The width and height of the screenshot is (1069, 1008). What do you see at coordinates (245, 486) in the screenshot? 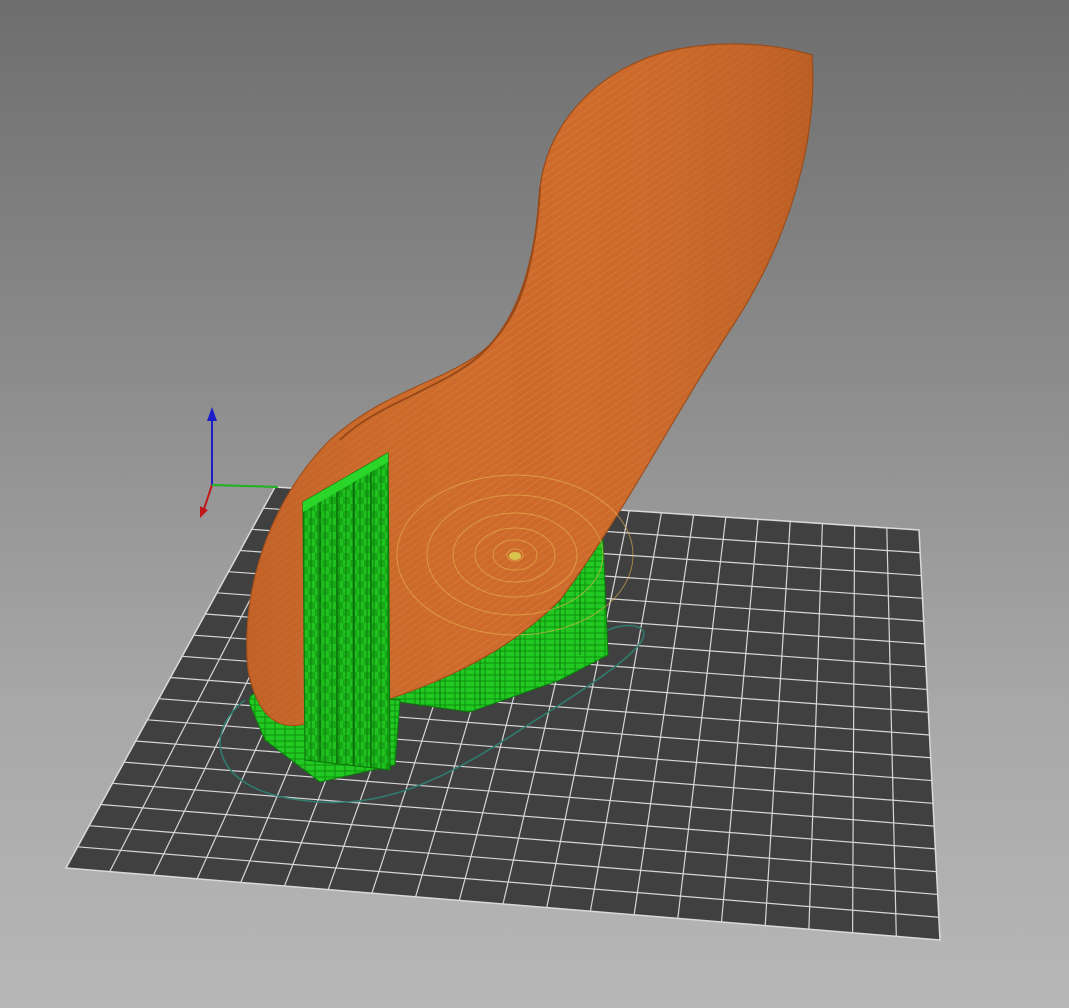
I see `y-axis` at bounding box center [245, 486].